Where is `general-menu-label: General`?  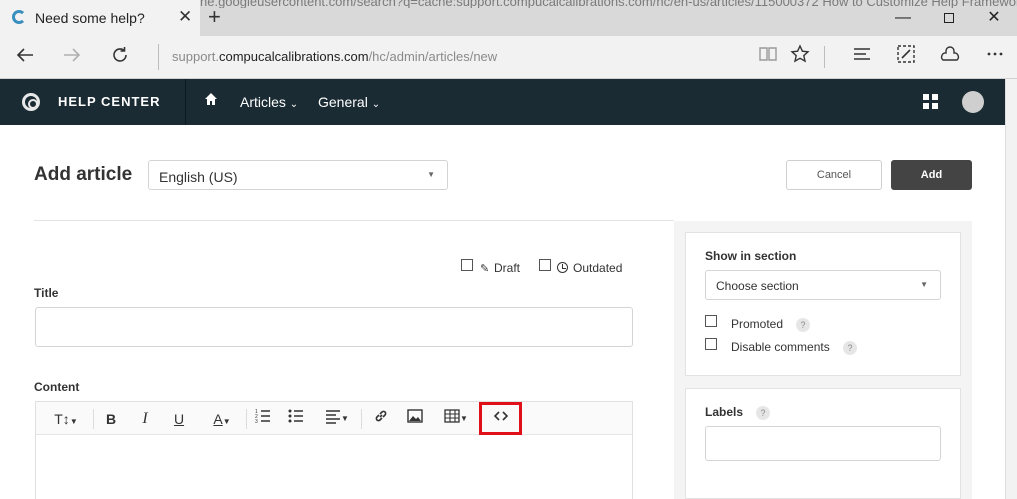
general-menu-label: General is located at coordinates (343, 102).